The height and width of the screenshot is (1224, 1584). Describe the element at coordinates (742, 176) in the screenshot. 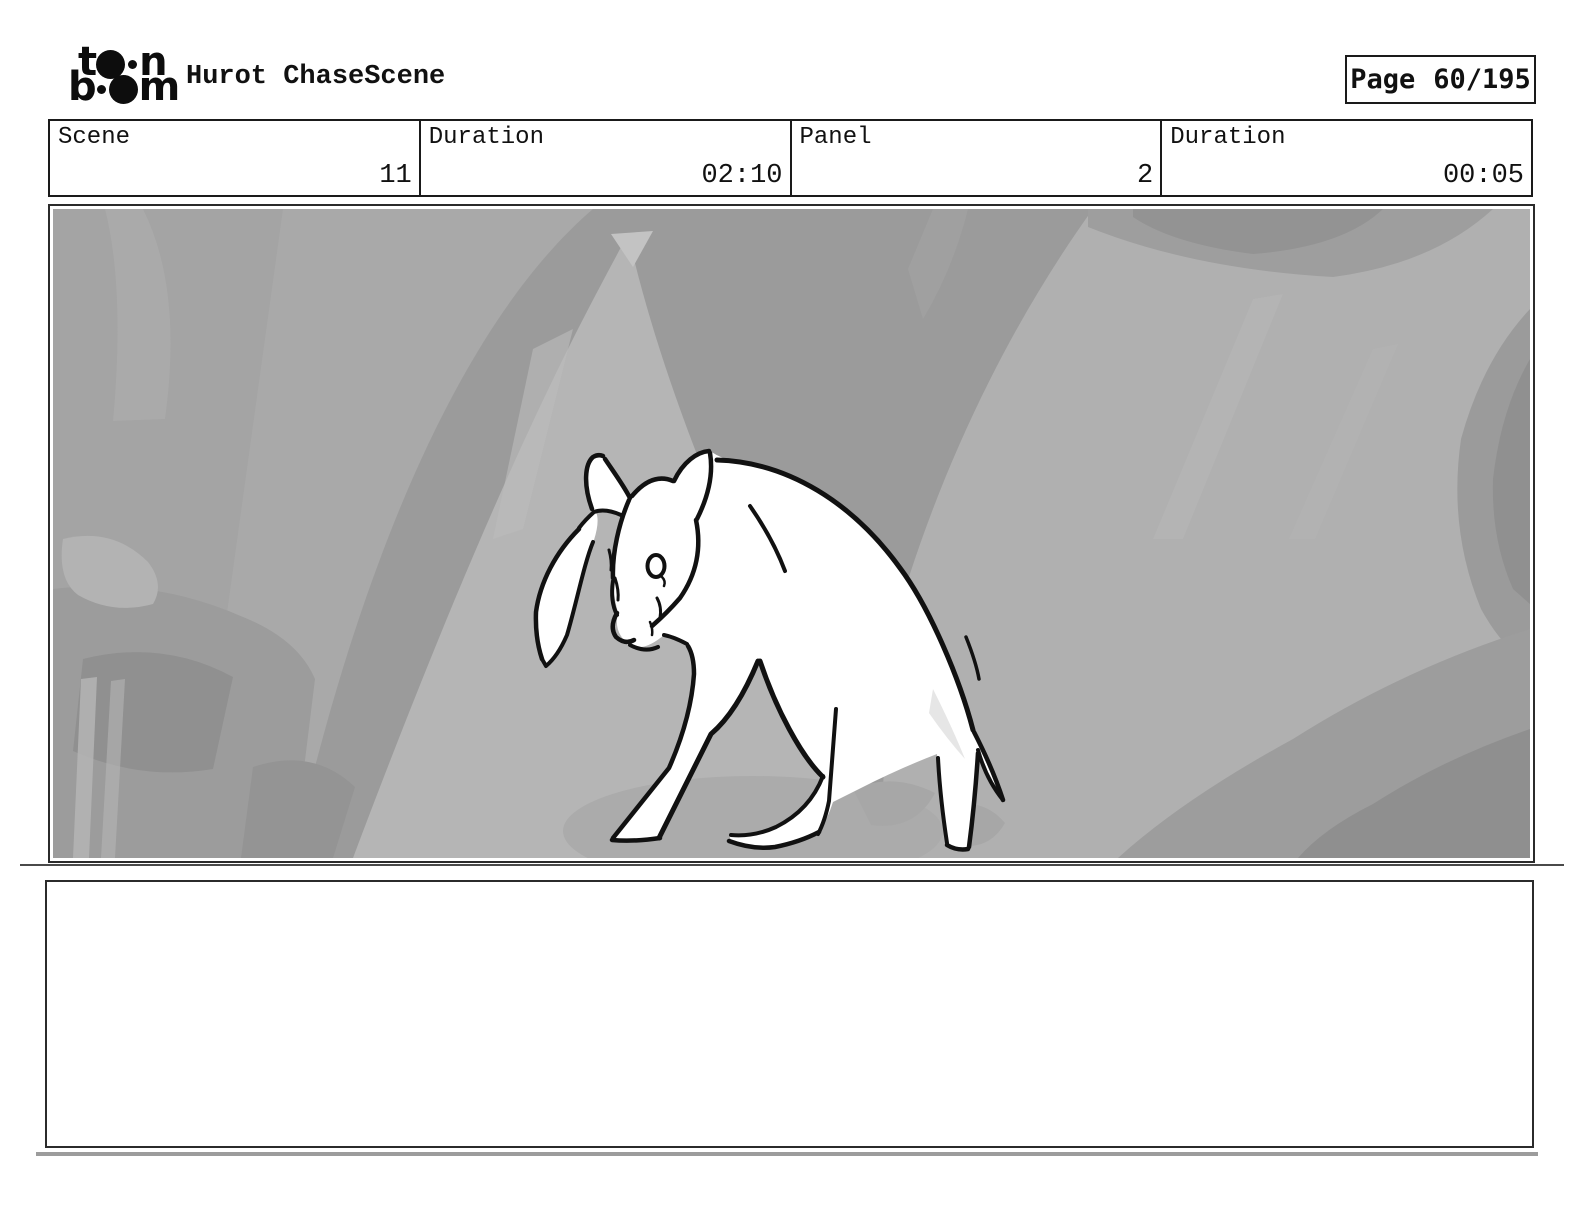

I see `scene-duration-value: 02:10` at that location.